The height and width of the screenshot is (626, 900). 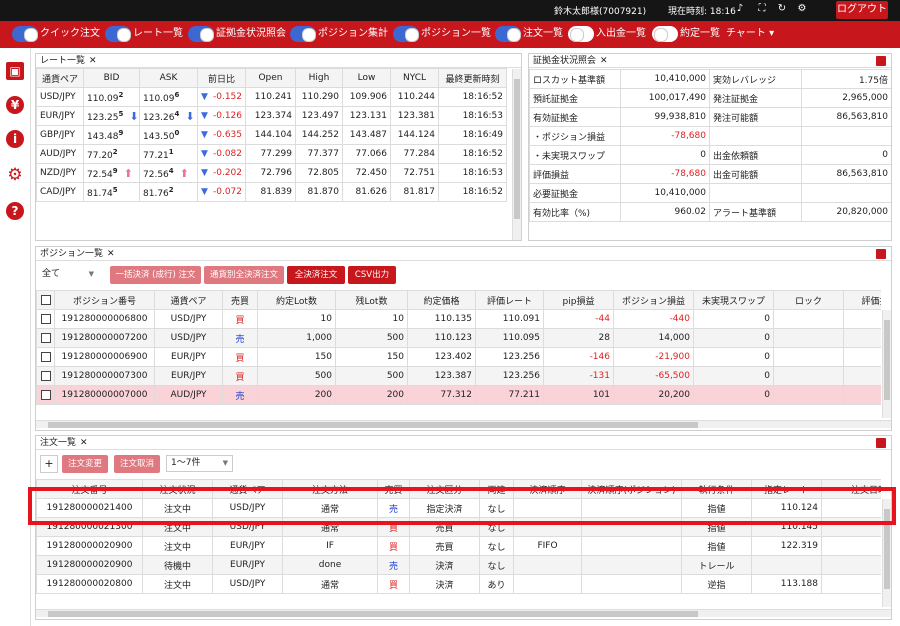 I want to click on bid-cell: 123.255 ⬇, so click(x=111, y=116).